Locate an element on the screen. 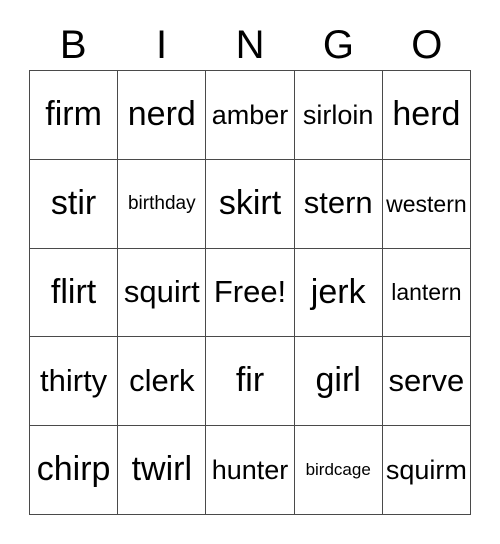  bingo-header-letter-n: N is located at coordinates (250, 45).